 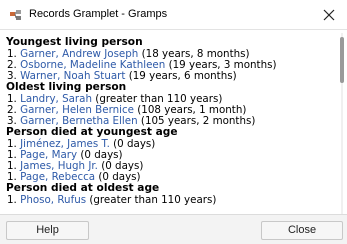 What do you see at coordinates (153, 200) in the screenshot?
I see `entry-detail: (greater than 110 years)` at bounding box center [153, 200].